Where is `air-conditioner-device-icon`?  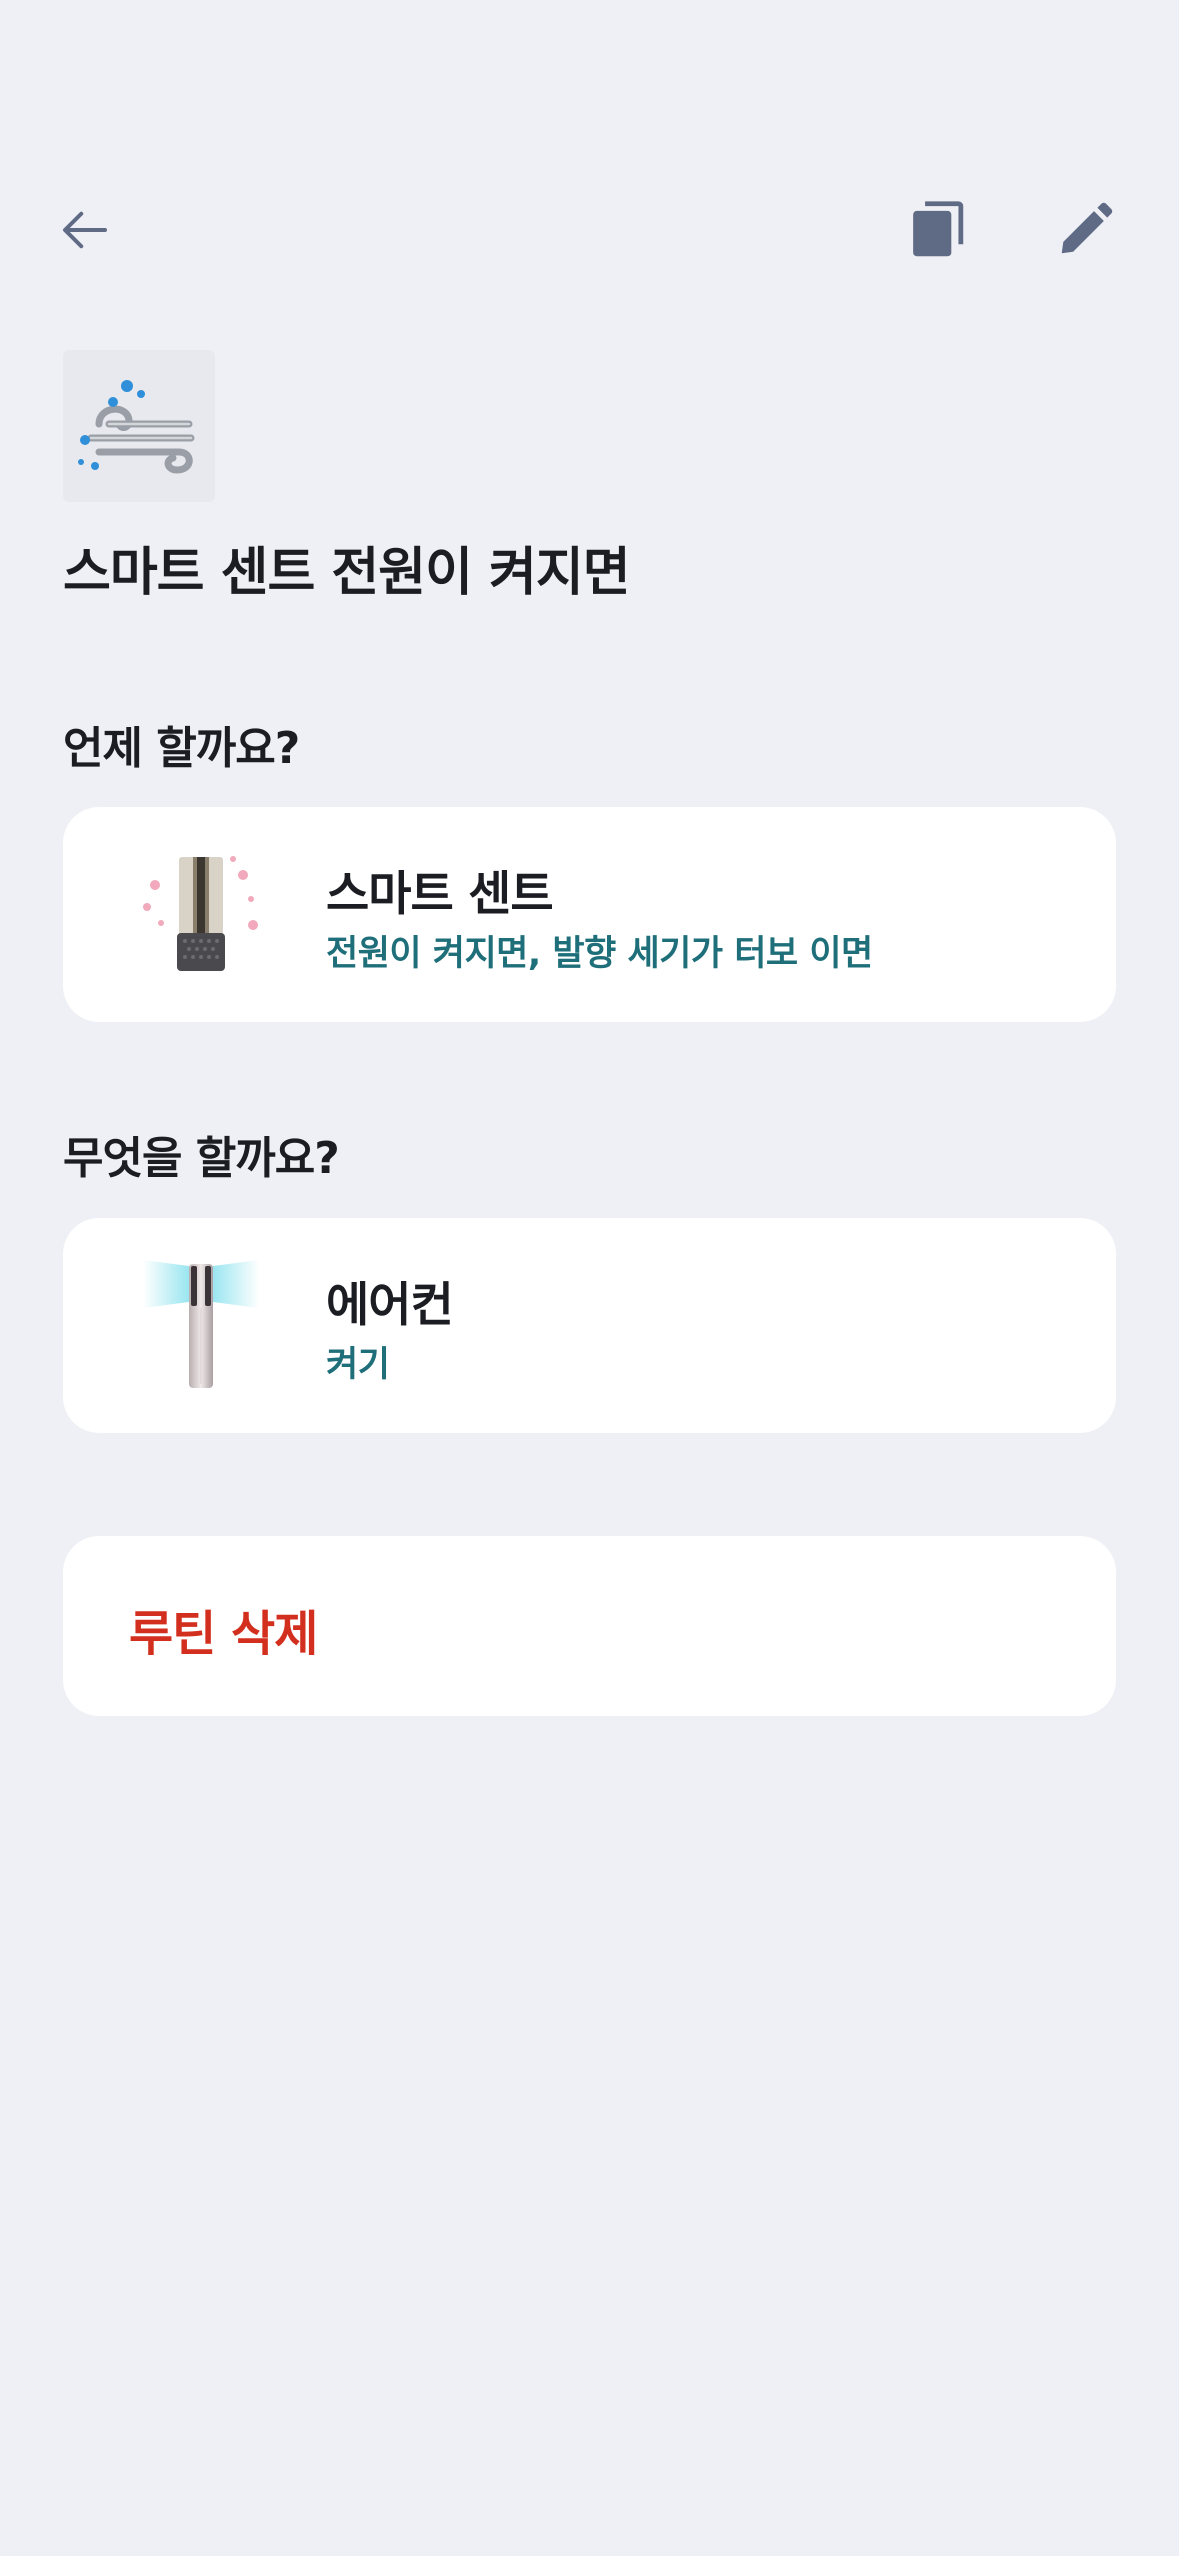
air-conditioner-device-icon is located at coordinates (201, 1324).